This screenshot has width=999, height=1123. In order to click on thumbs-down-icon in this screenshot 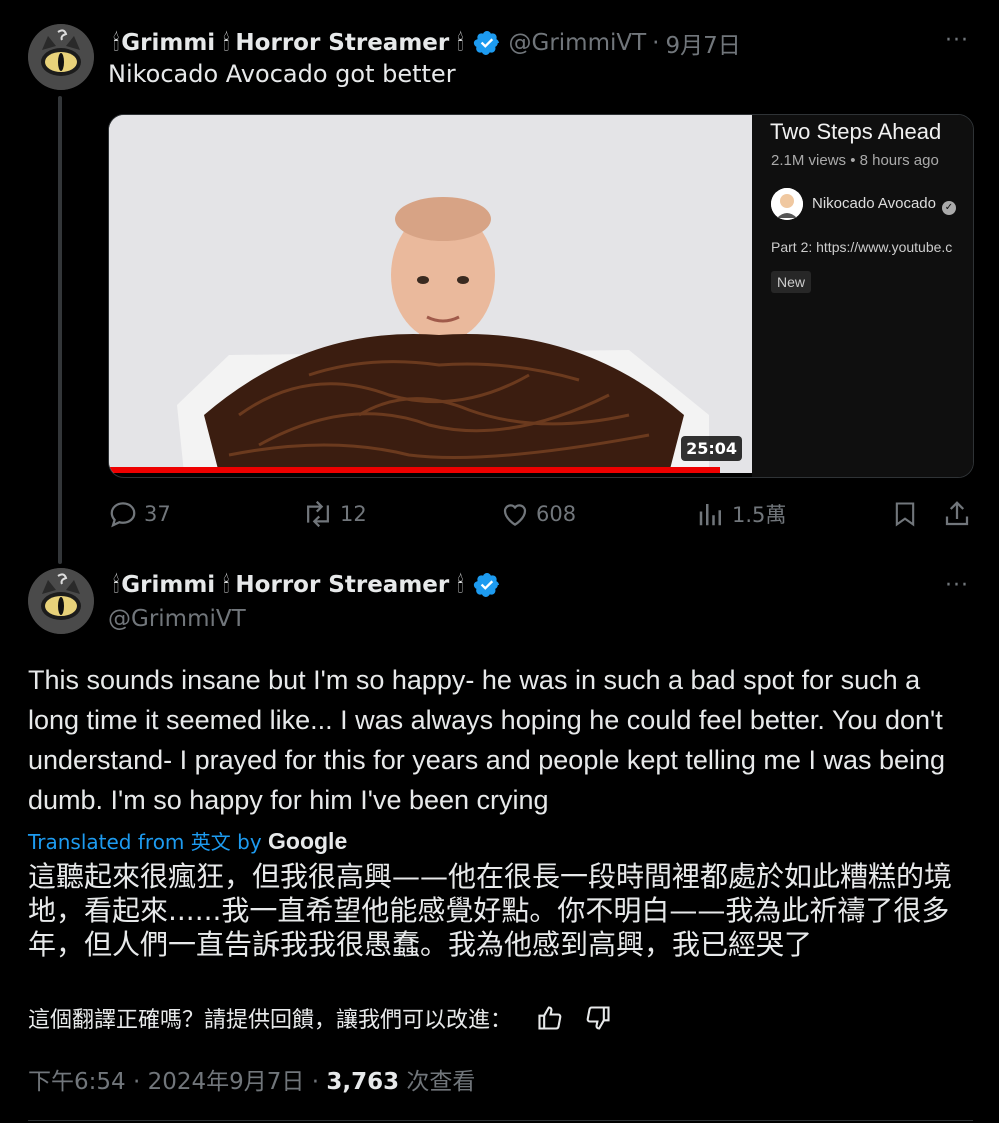, I will do `click(598, 1018)`.